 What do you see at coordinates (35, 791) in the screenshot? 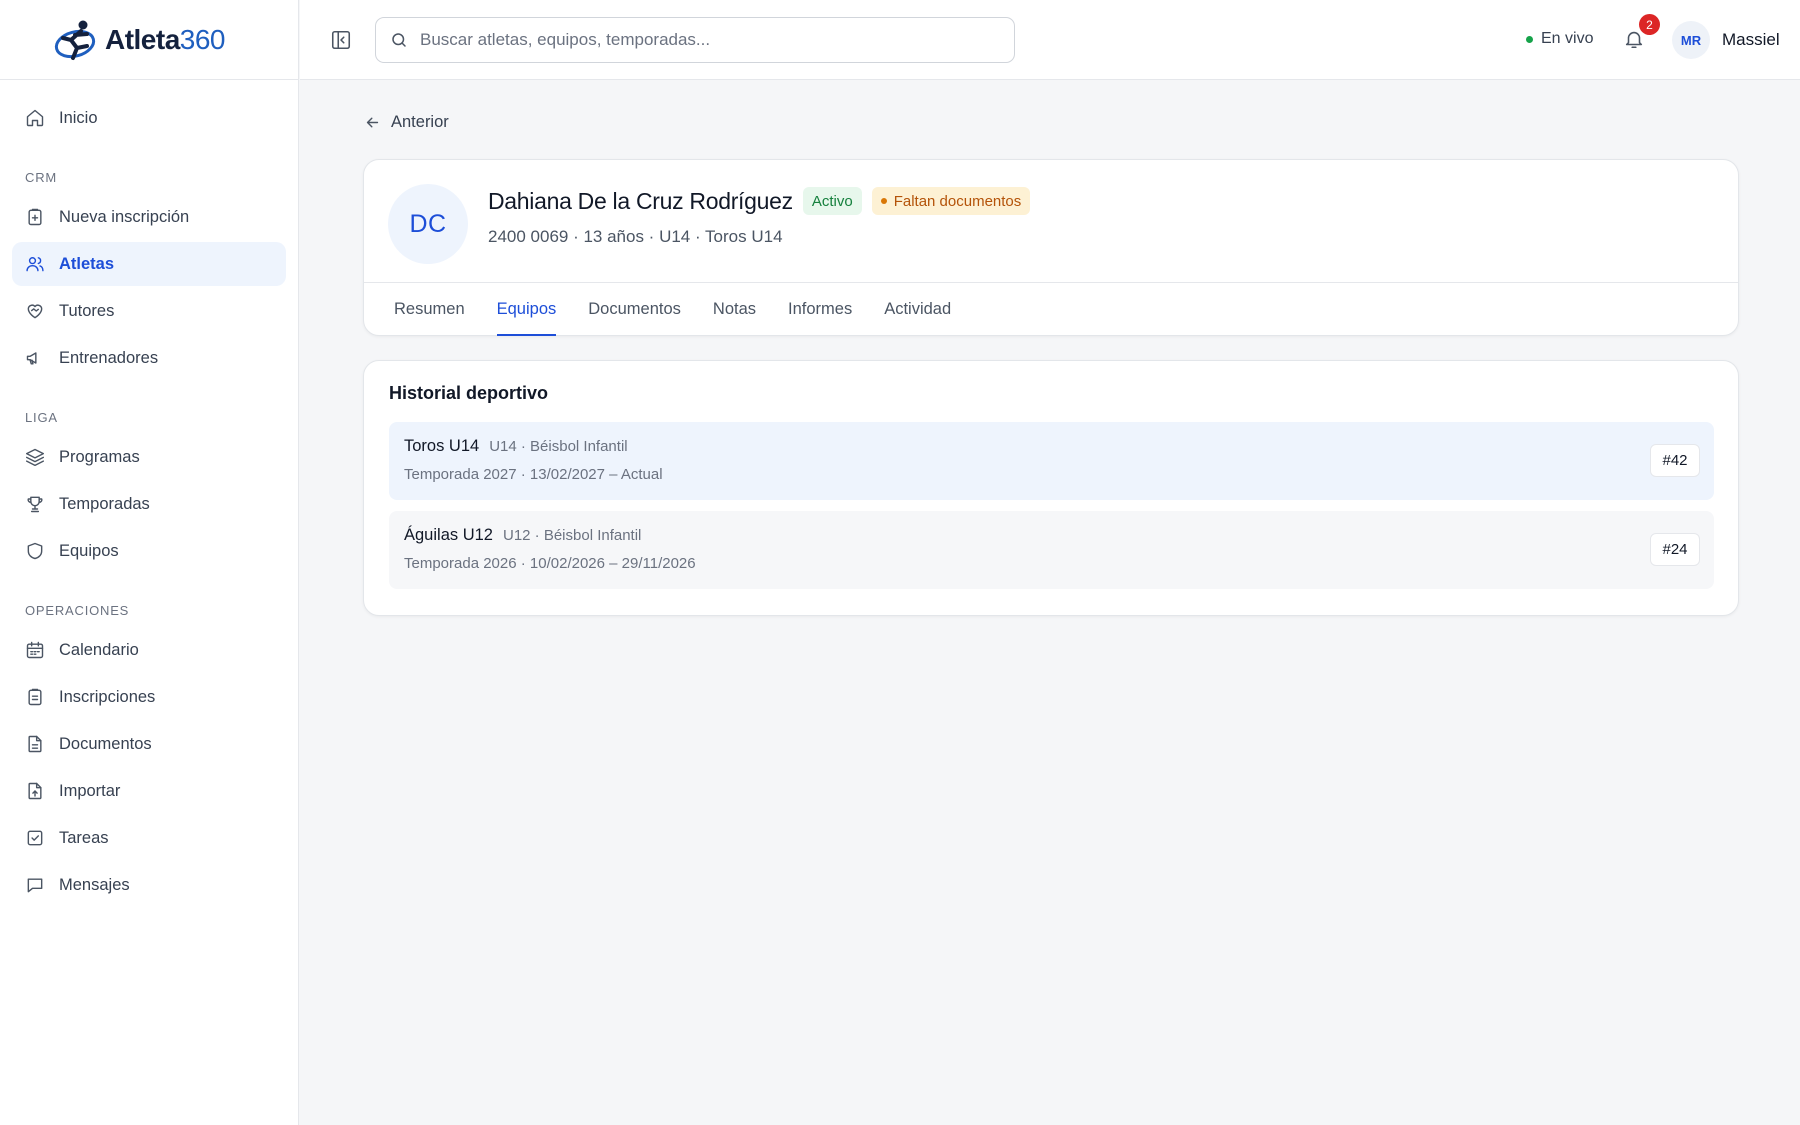
I see `file-upload-icon` at bounding box center [35, 791].